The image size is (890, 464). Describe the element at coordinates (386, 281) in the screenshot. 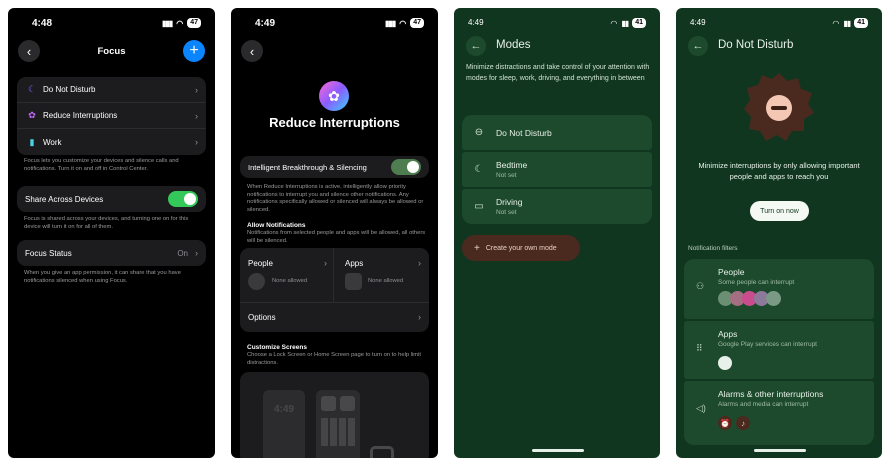

I see `apps-none-allowed: None allowed` at that location.